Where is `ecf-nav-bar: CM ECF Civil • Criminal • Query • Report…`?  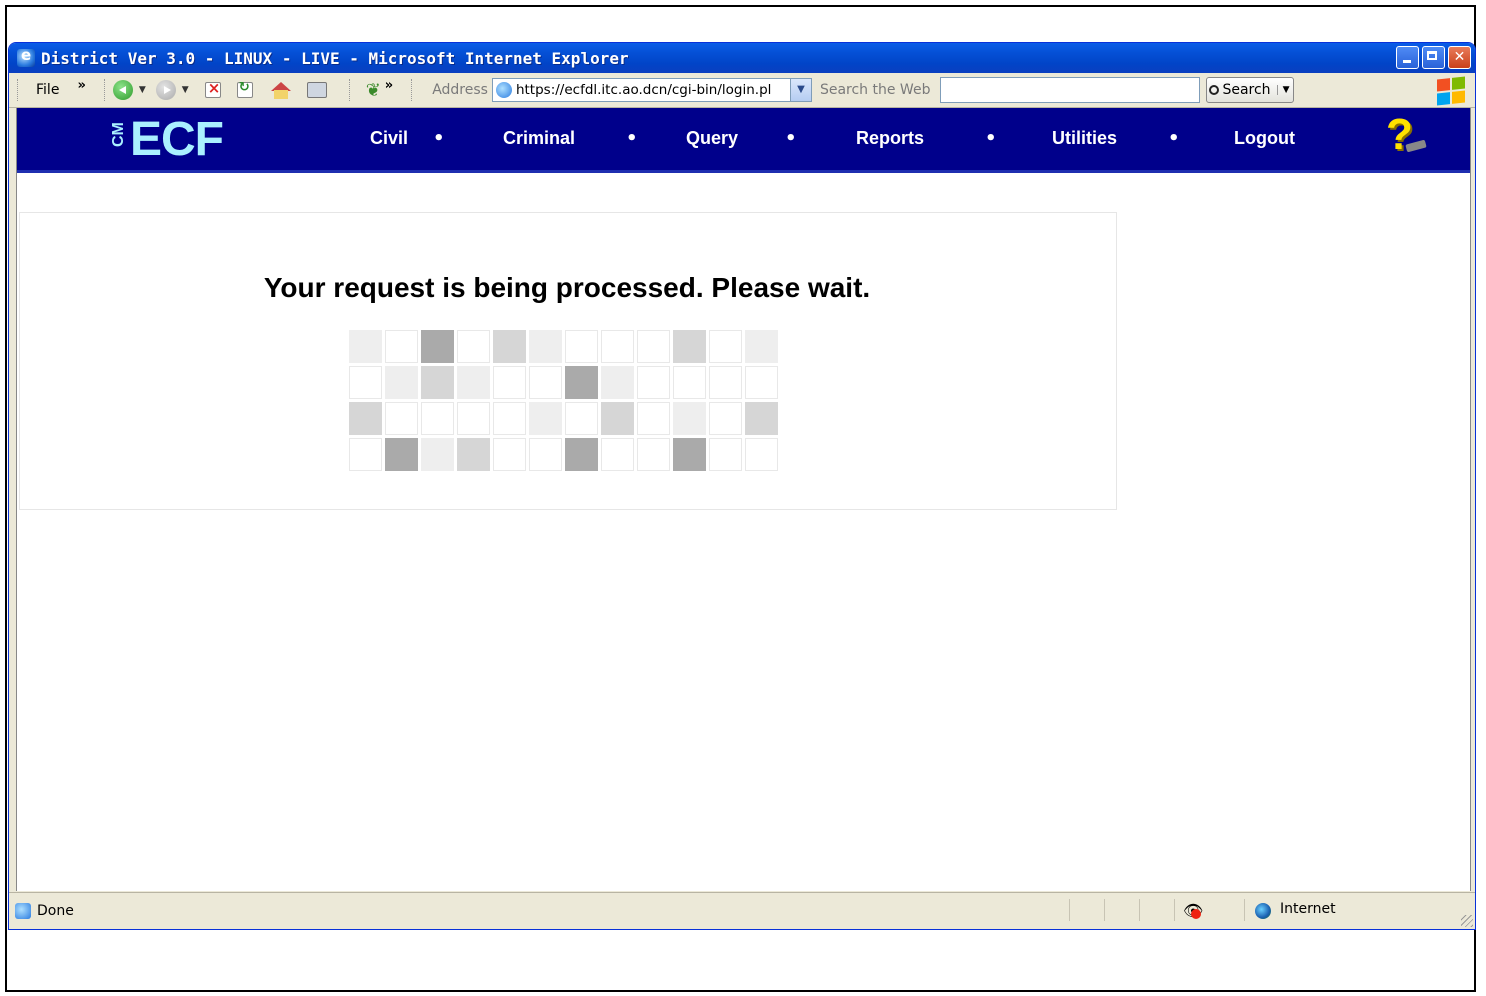 ecf-nav-bar: CM ECF Civil • Criminal • Query • Report… is located at coordinates (743, 140).